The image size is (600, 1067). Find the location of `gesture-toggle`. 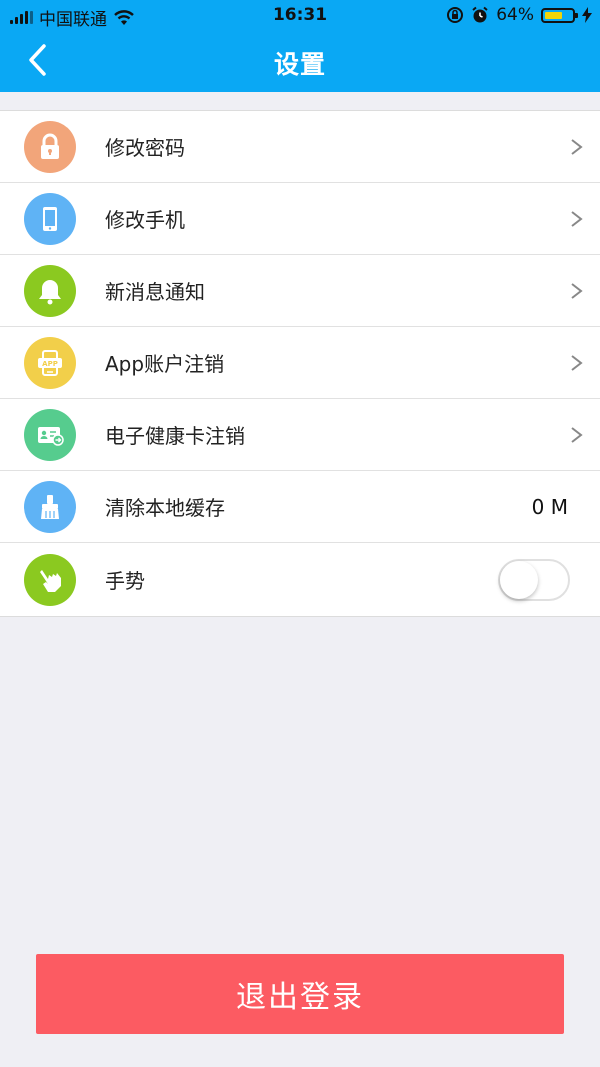

gesture-toggle is located at coordinates (534, 579).